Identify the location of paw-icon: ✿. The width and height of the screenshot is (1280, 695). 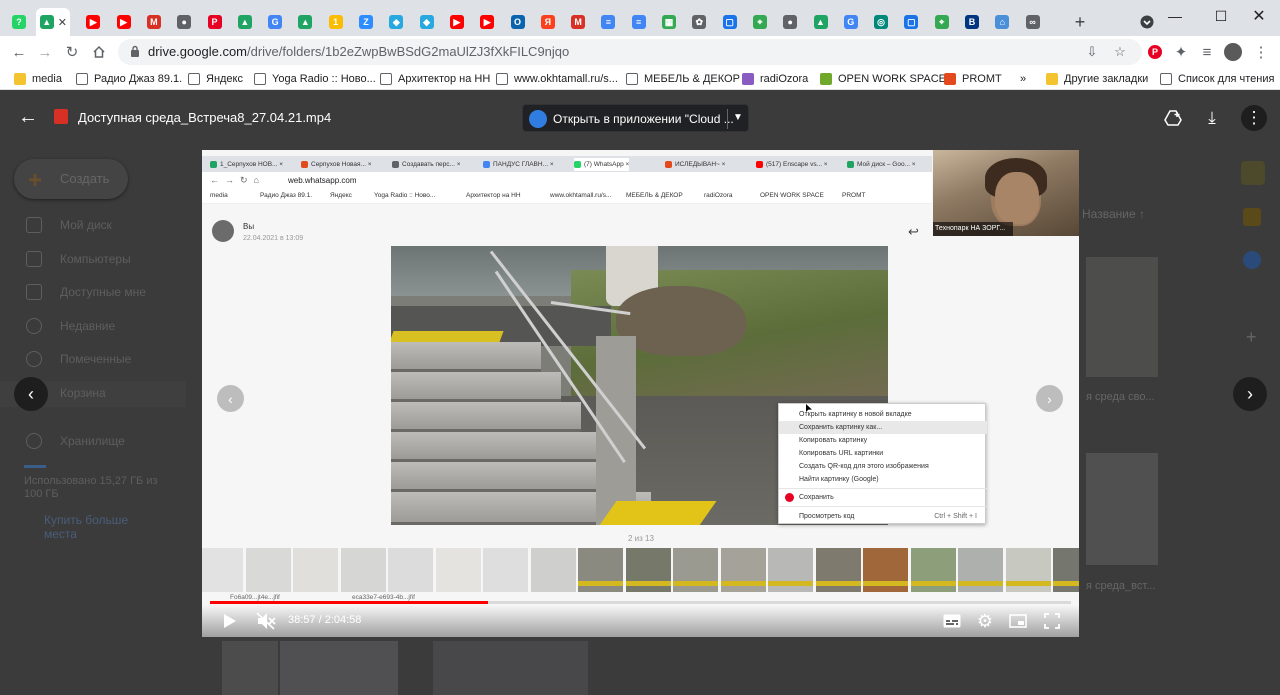
(699, 22).